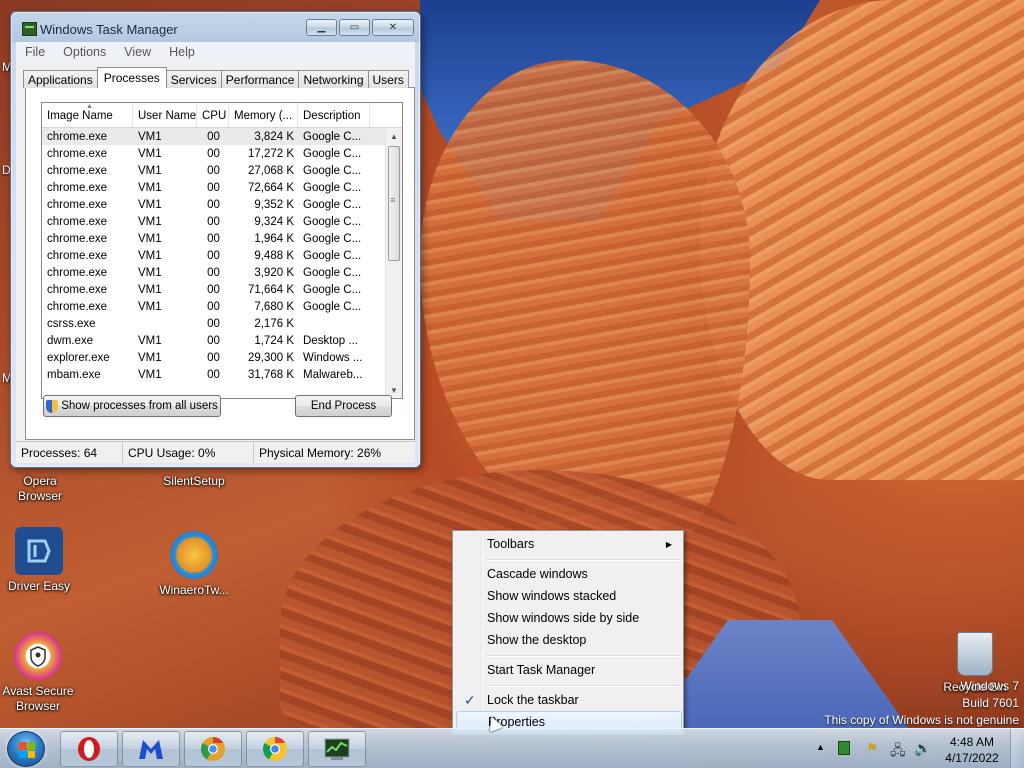 This screenshot has width=1024, height=768. What do you see at coordinates (40, 489) in the screenshot?
I see `desktop-icon-opera: Opera Browser` at bounding box center [40, 489].